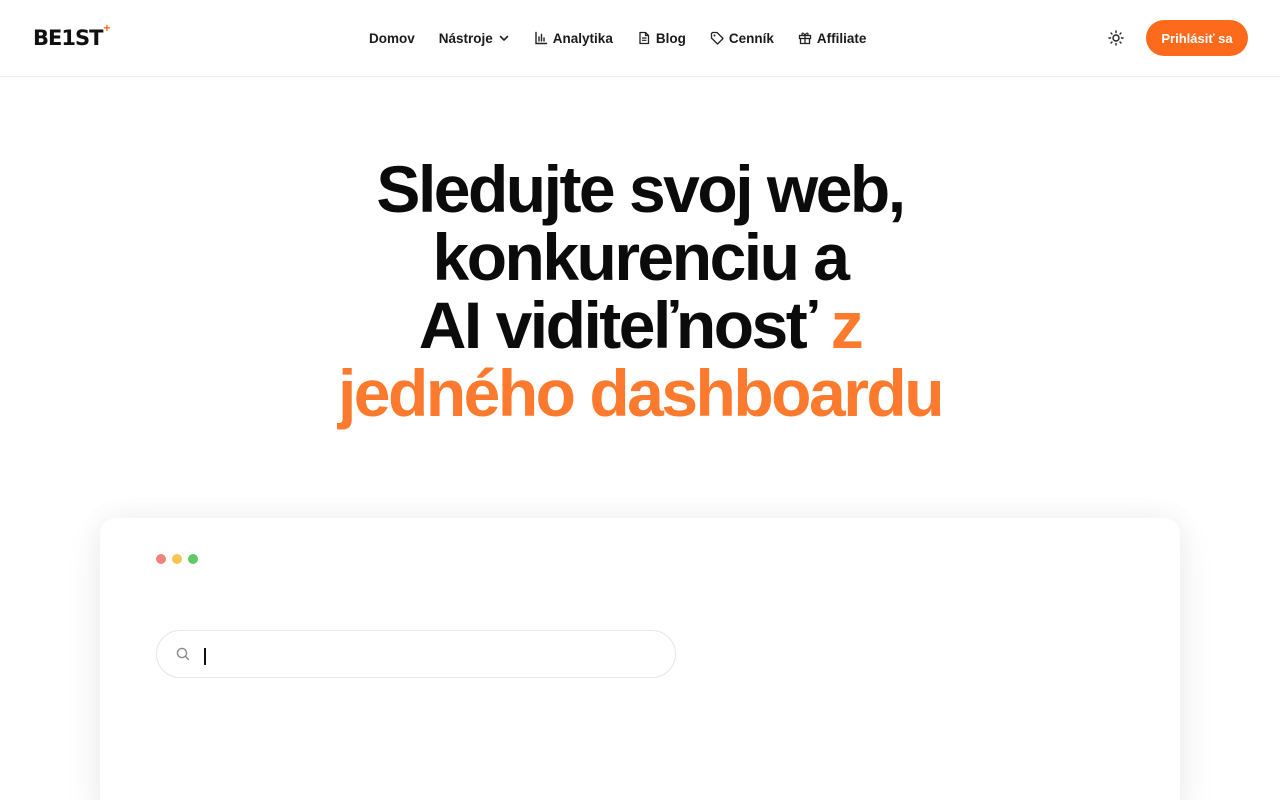 The height and width of the screenshot is (800, 1280). Describe the element at coordinates (641, 257) in the screenshot. I see `hero-line-2: konkurenciu a` at that location.